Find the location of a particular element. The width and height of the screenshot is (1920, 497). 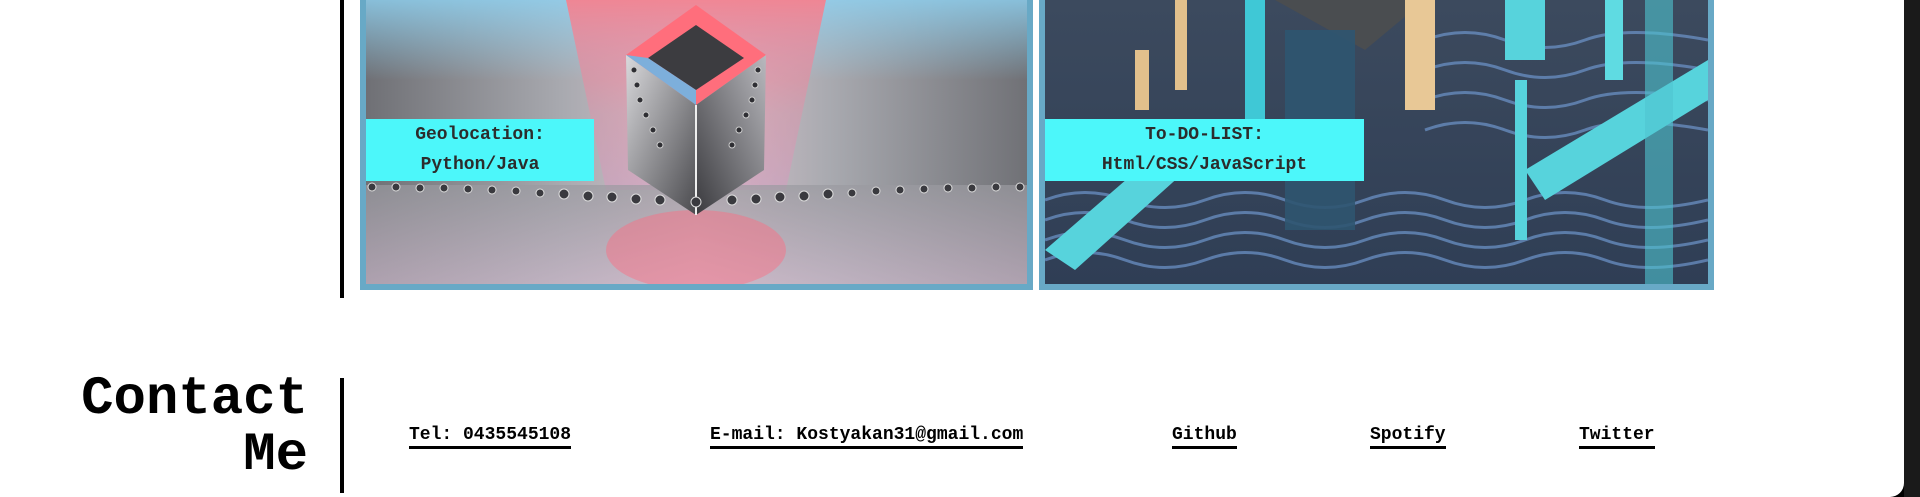

project-tech: Html/CSS/JavaScript is located at coordinates (1204, 165).